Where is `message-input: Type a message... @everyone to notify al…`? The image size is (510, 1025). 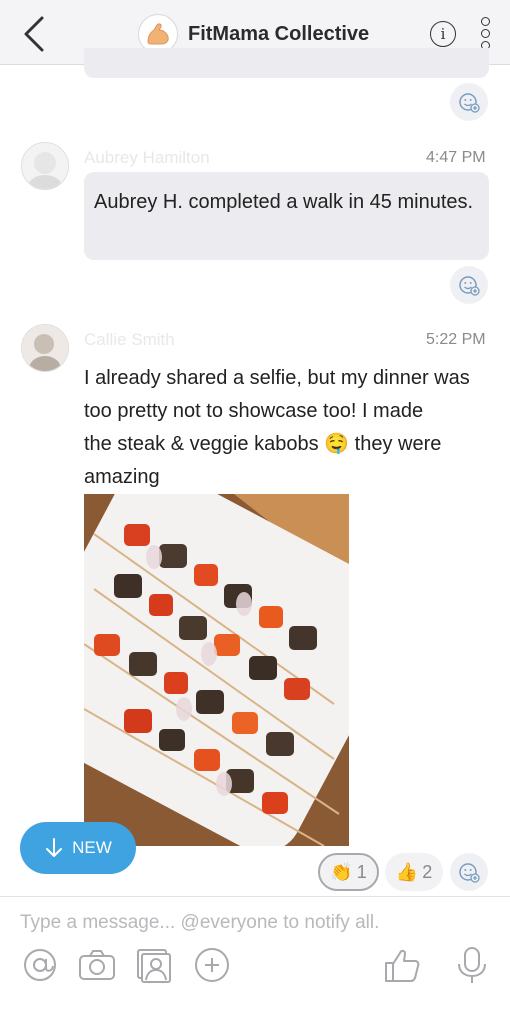 message-input: Type a message... @everyone to notify al… is located at coordinates (255, 923).